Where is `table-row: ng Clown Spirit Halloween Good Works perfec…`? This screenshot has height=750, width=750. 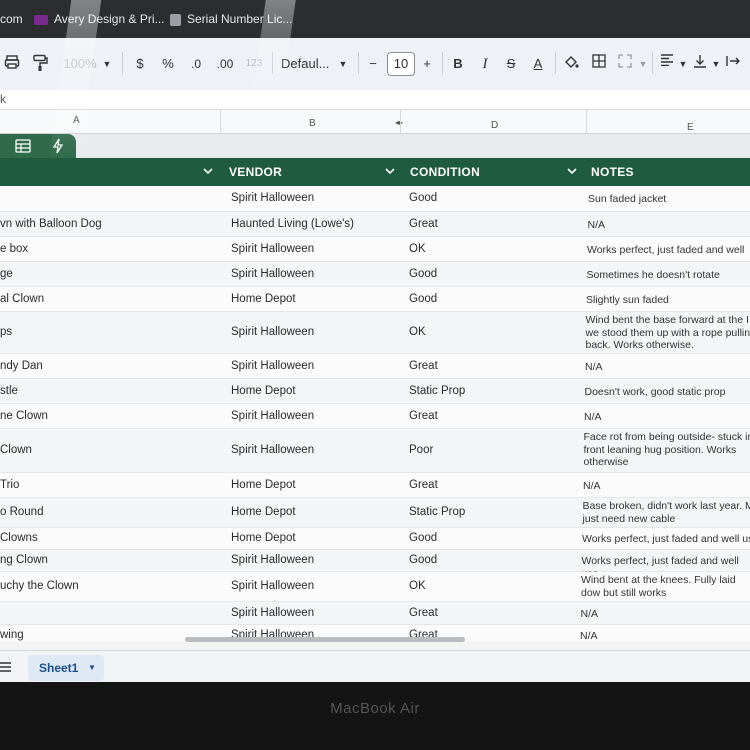 table-row: ng Clown Spirit Halloween Good Works perfec… is located at coordinates (375, 565).